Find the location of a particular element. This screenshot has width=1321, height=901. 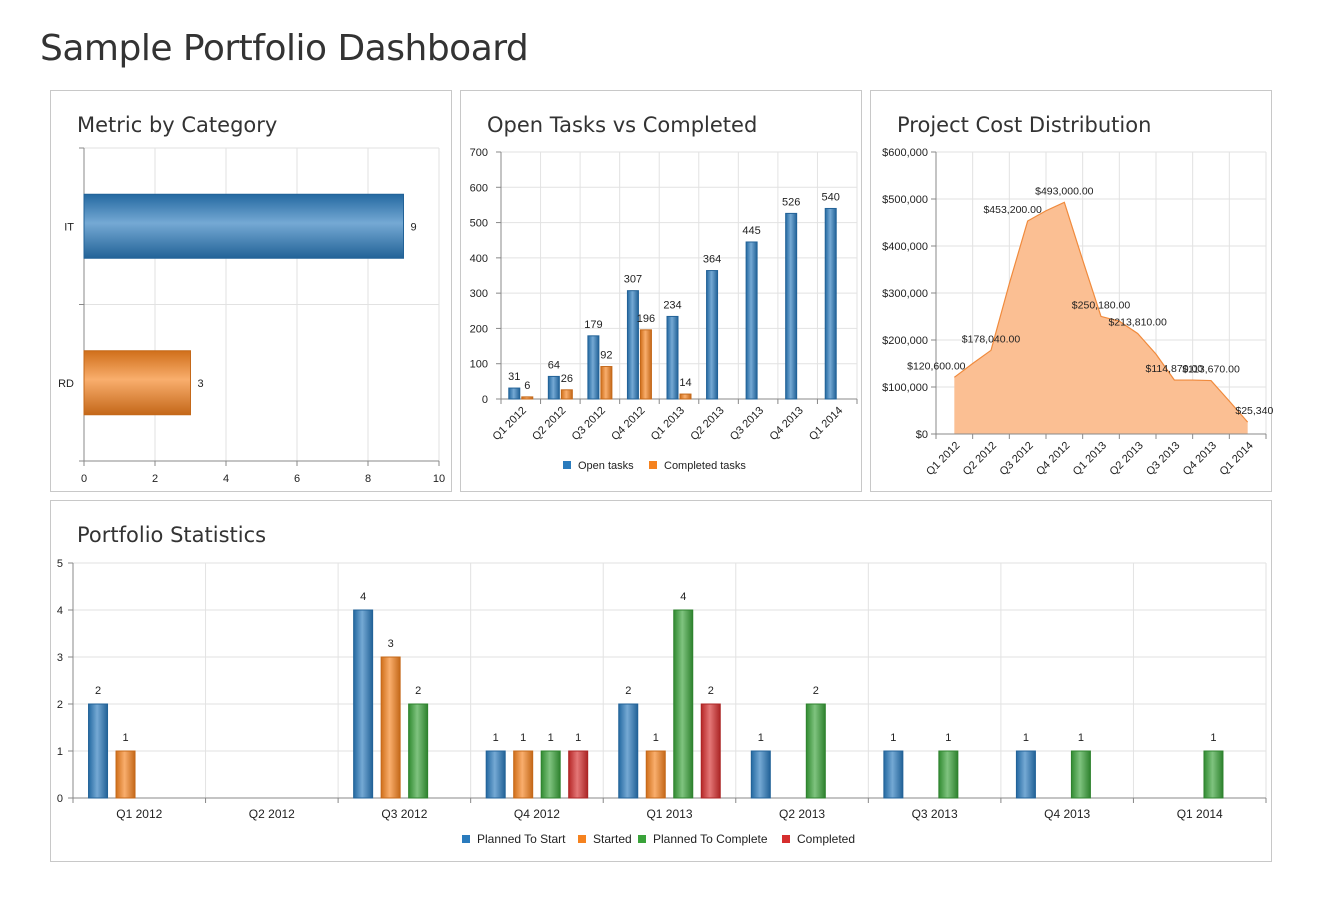

data-label: 64 is located at coordinates (554, 365).